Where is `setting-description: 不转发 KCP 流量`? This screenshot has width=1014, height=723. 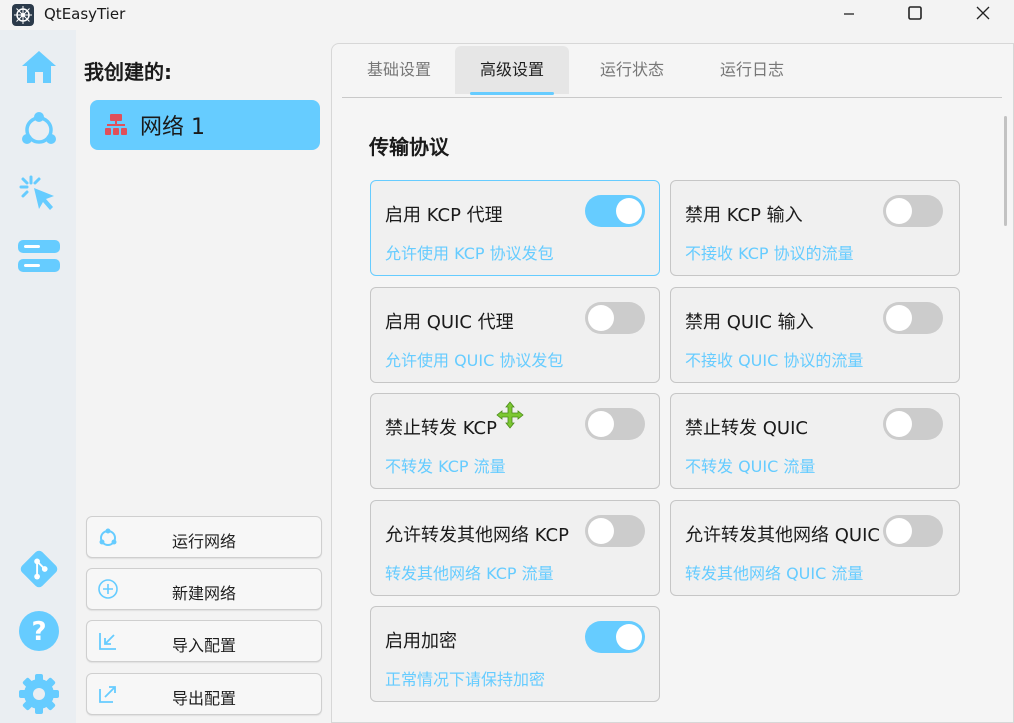
setting-description: 不转发 KCP 流量 is located at coordinates (445, 466).